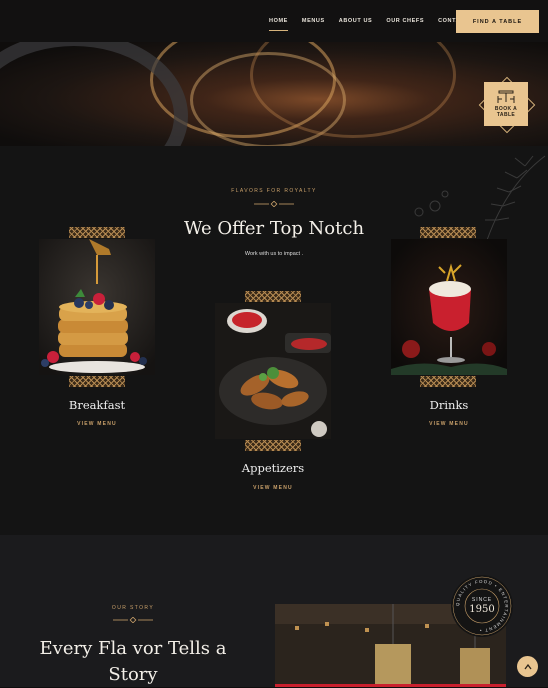 The image size is (548, 688). I want to click on card-title-breakfast: Breakfast, so click(97, 405).